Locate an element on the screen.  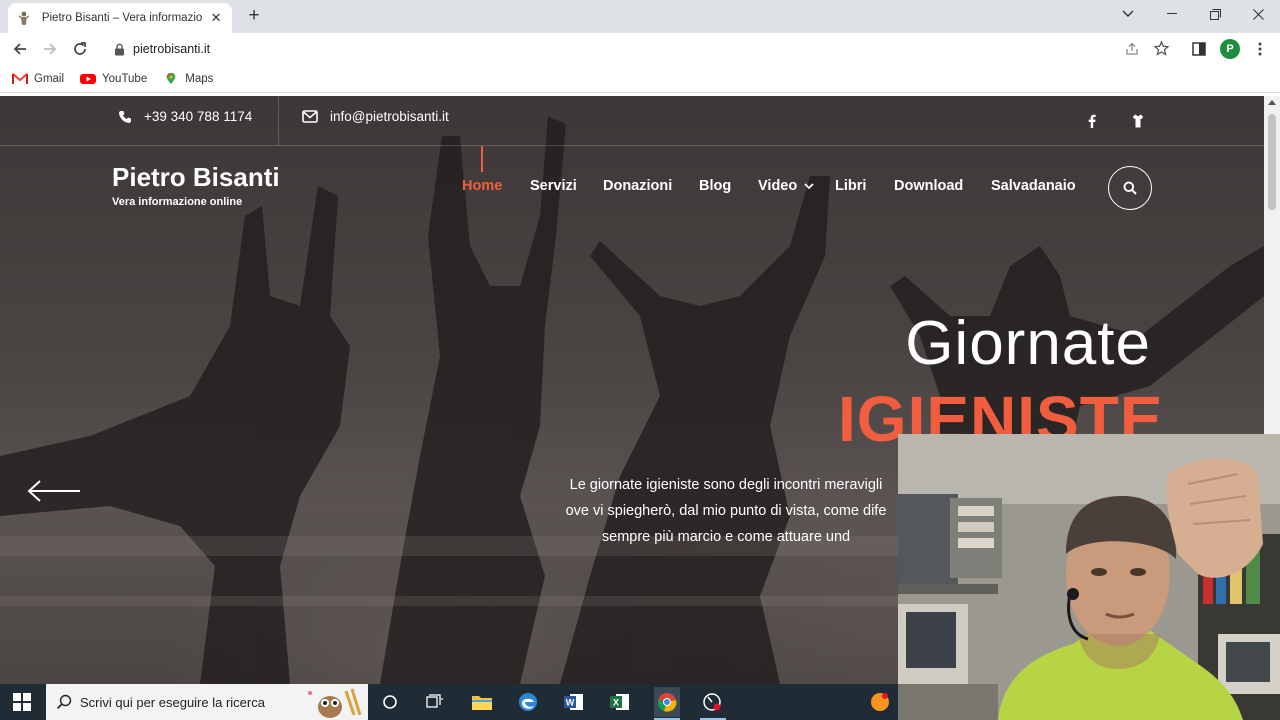
screen-recorder-icon is located at coordinates (712, 702).